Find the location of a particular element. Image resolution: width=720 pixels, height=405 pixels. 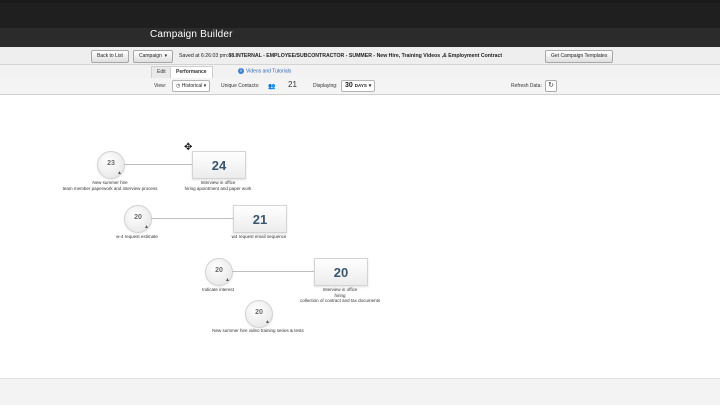

videos-tutorials-label: Videos and Tutorials is located at coordinates (269, 71).